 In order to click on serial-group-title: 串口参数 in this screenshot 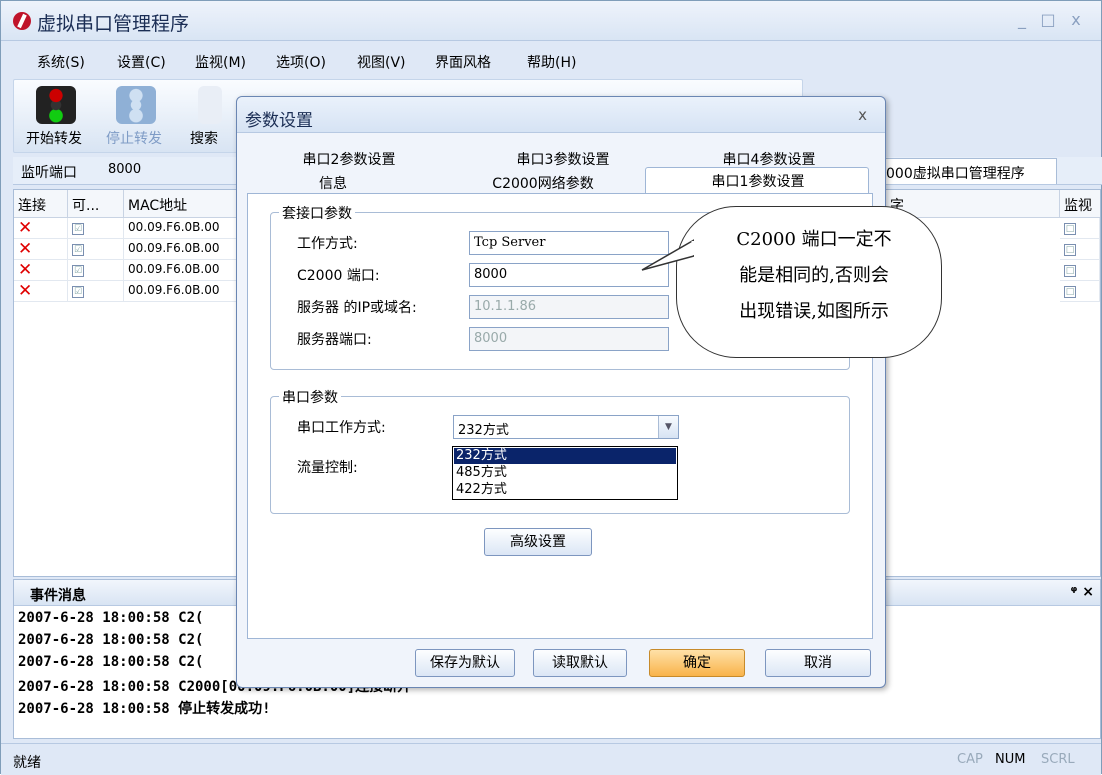, I will do `click(310, 397)`.